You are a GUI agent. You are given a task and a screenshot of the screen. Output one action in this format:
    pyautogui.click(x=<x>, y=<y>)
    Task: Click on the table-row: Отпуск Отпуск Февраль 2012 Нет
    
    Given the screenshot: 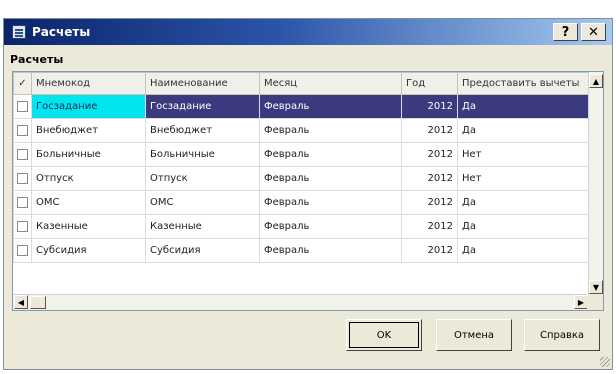 What is the action you would take?
    pyautogui.click(x=301, y=178)
    